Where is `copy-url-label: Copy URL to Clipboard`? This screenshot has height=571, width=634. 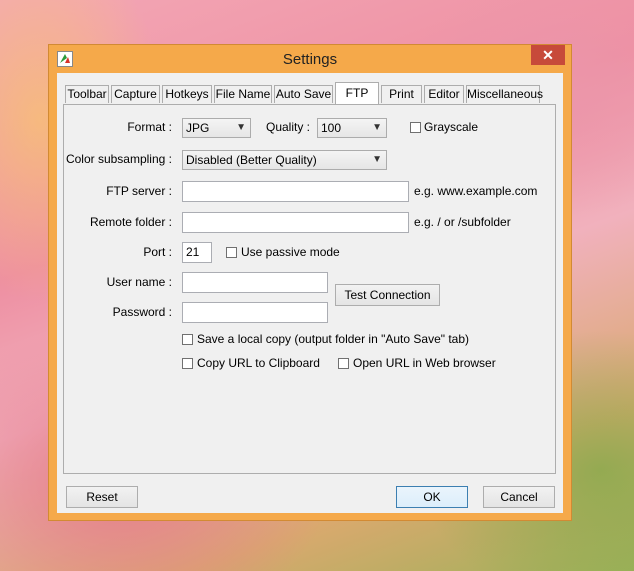
copy-url-label: Copy URL to Clipboard is located at coordinates (258, 363).